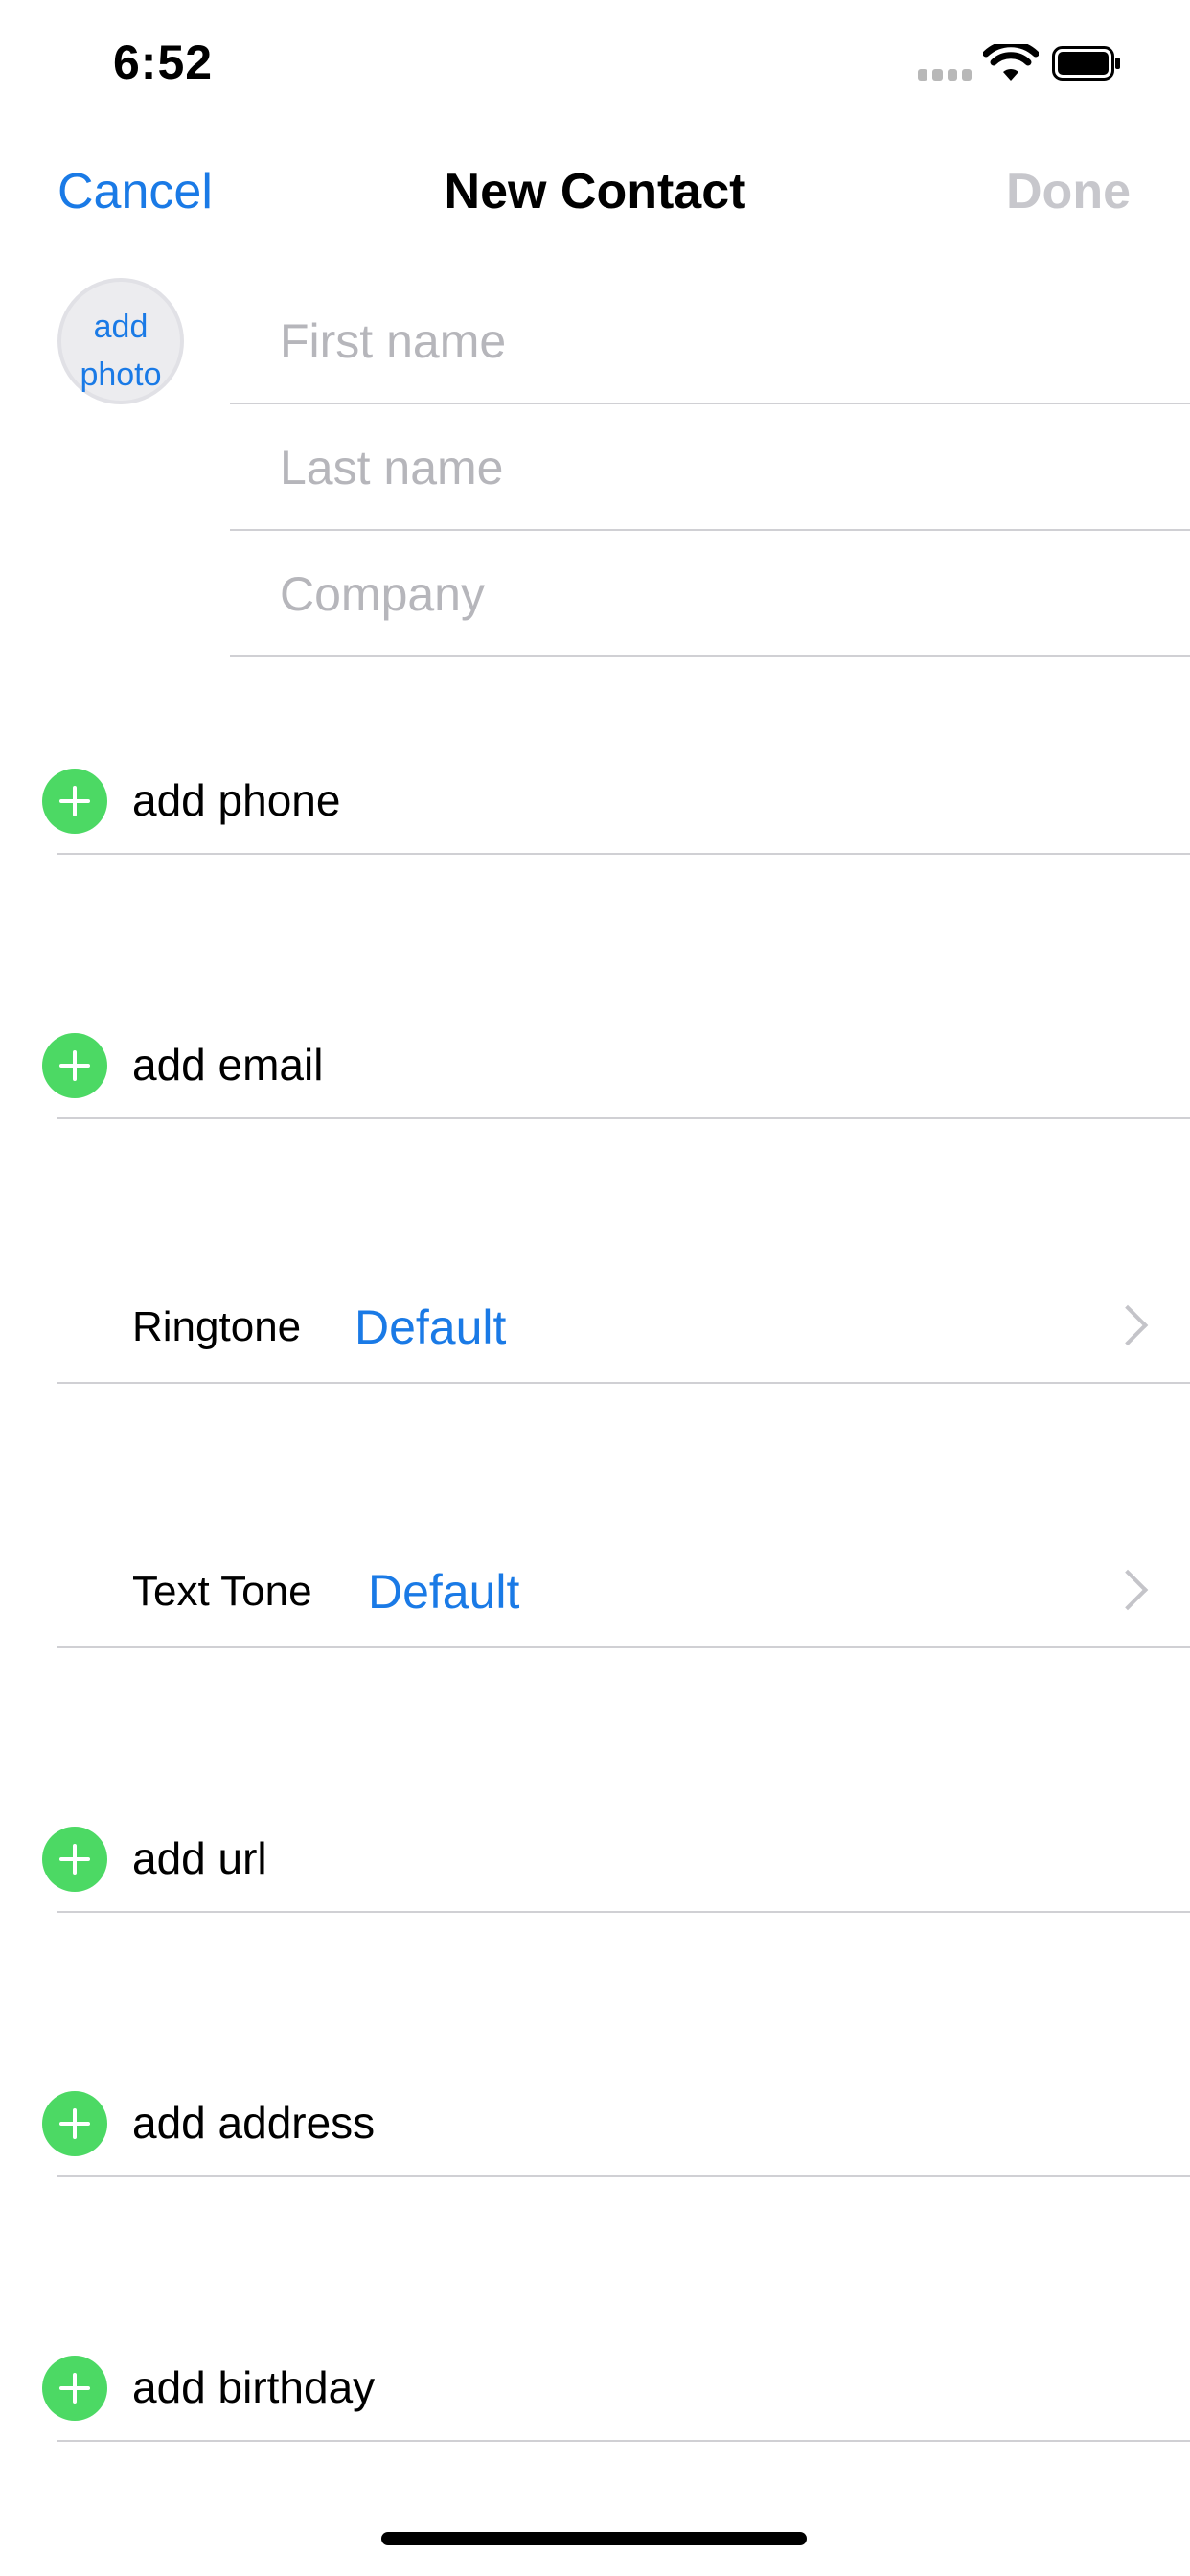 This screenshot has height=2576, width=1190. What do you see at coordinates (163, 62) in the screenshot?
I see `status-time: 6:52` at bounding box center [163, 62].